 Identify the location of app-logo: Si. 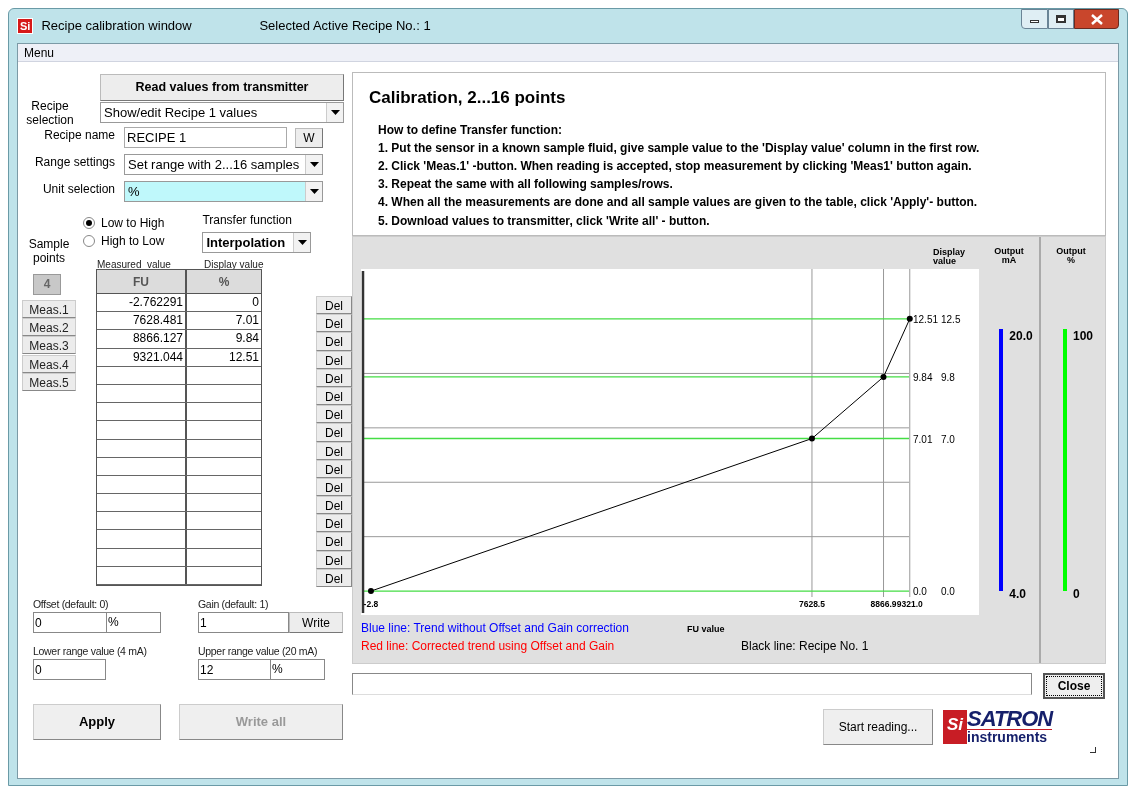
(25, 26).